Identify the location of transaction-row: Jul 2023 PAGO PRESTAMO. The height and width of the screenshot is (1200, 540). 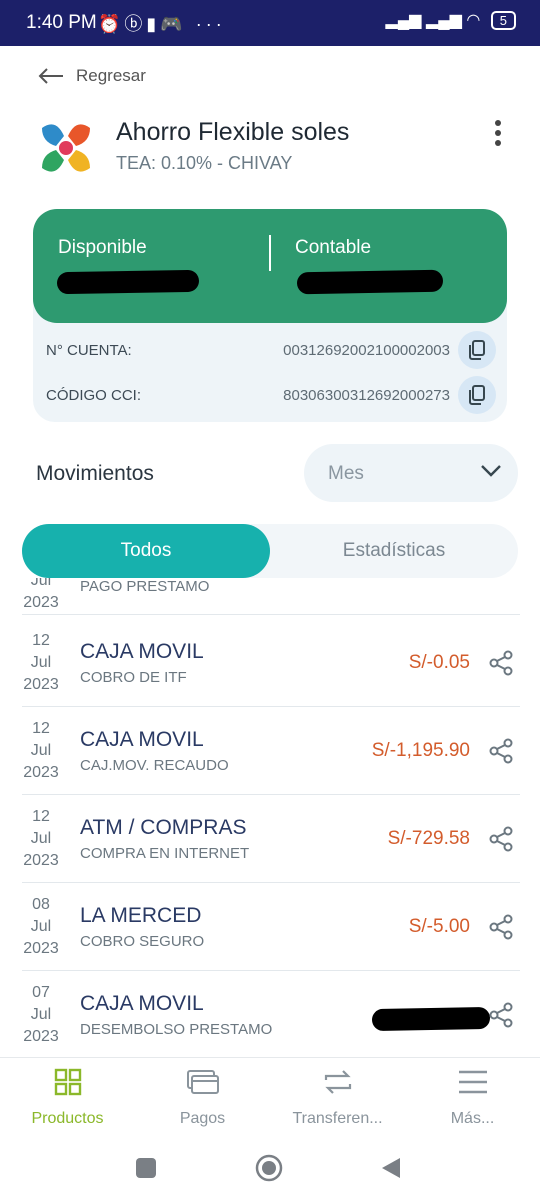
(271, 596).